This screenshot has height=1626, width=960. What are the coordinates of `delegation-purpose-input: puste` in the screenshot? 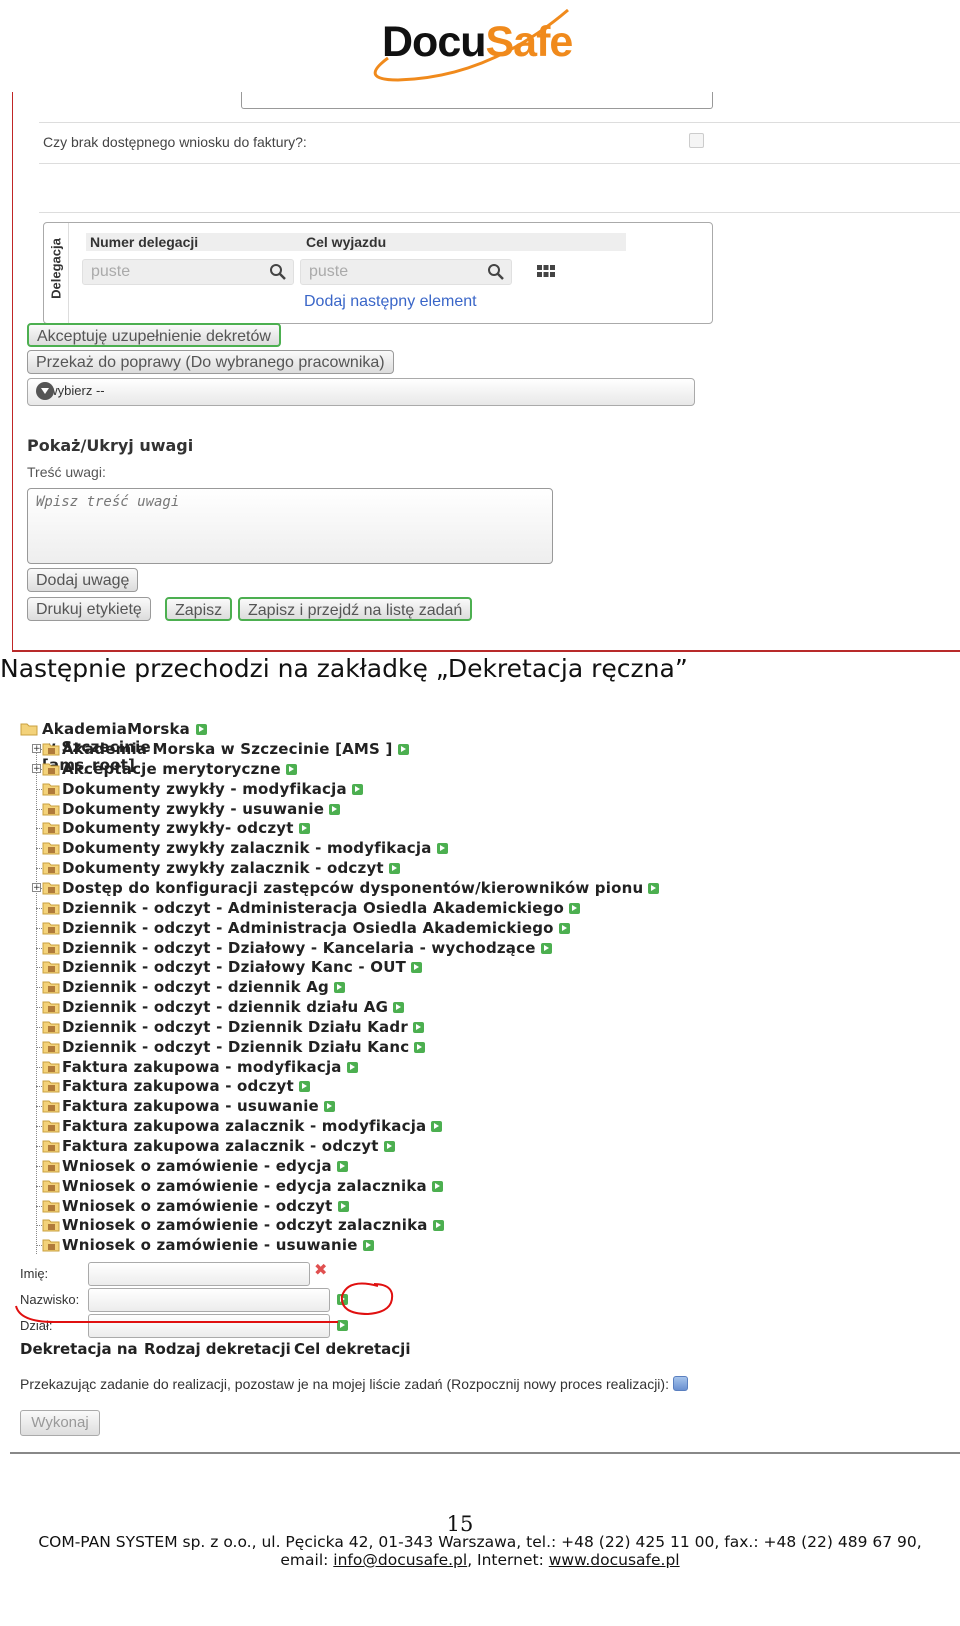 It's located at (406, 272).